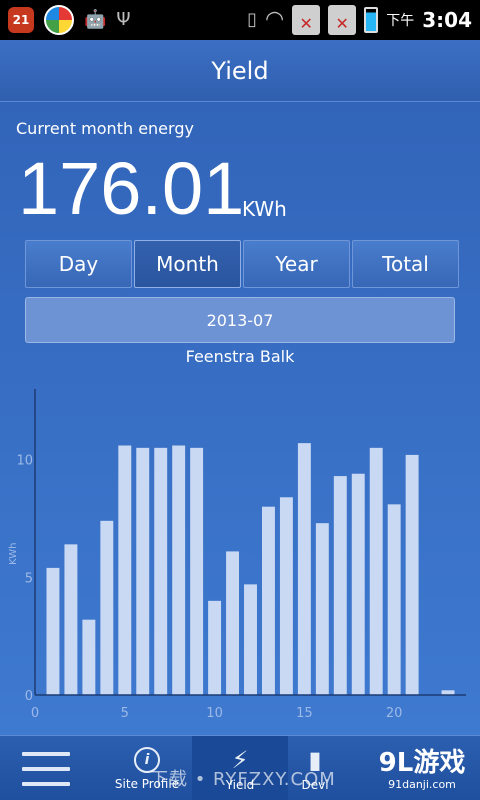 Image resolution: width=480 pixels, height=800 pixels. I want to click on chart-app-icon, so click(59, 20).